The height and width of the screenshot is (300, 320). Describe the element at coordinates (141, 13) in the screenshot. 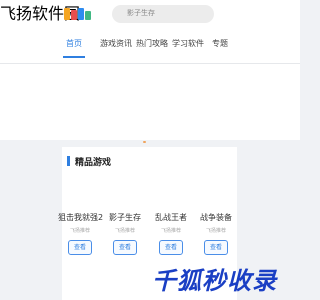

I see `search-placeholder: 影子生存` at that location.